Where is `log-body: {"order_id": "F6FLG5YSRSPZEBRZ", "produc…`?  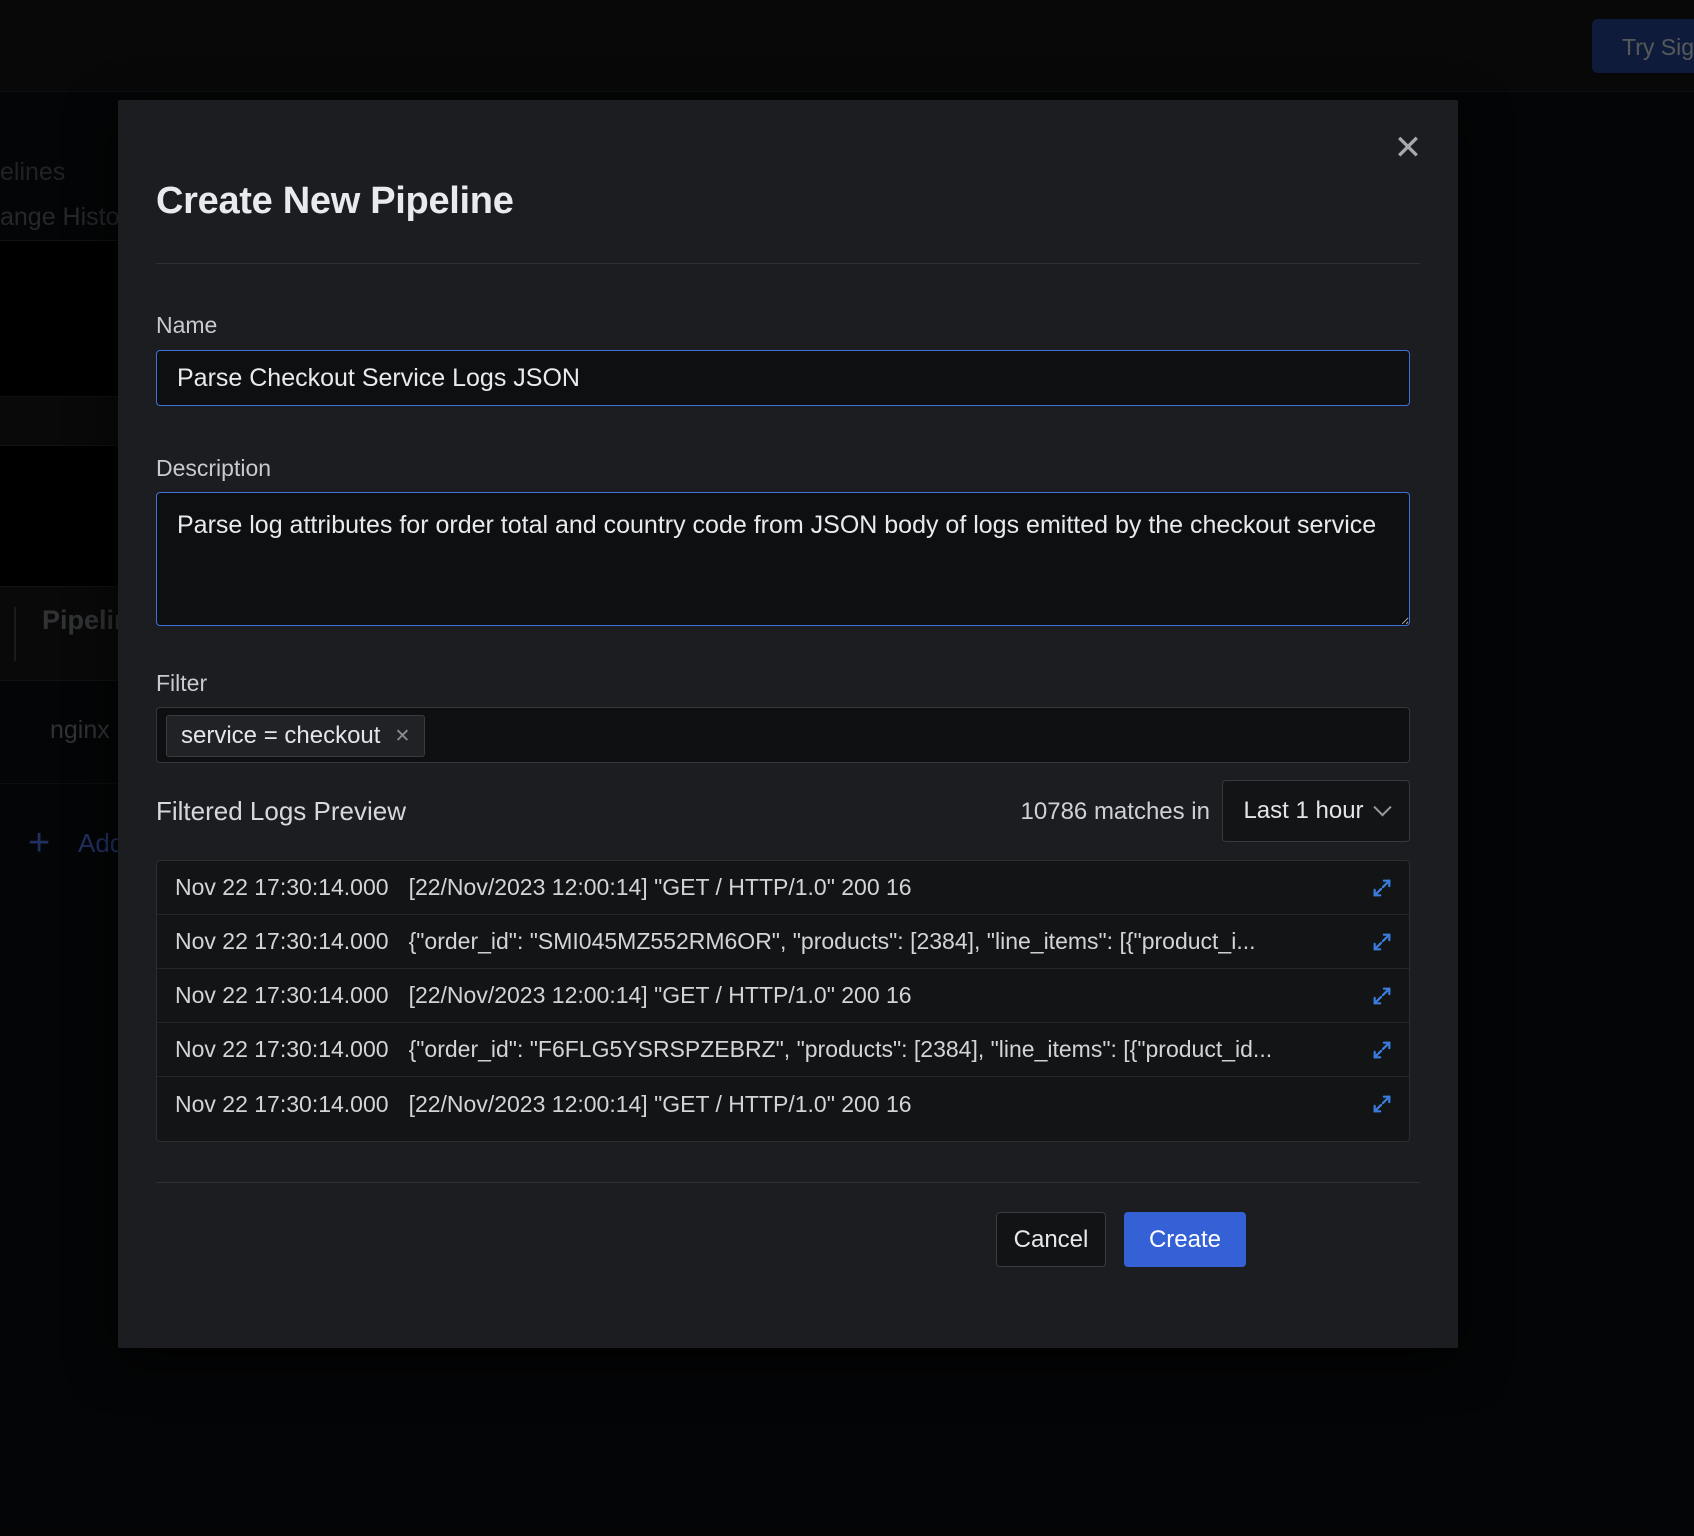 log-body: {"order_id": "F6FLG5YSRSPZEBRZ", "produc… is located at coordinates (840, 1049).